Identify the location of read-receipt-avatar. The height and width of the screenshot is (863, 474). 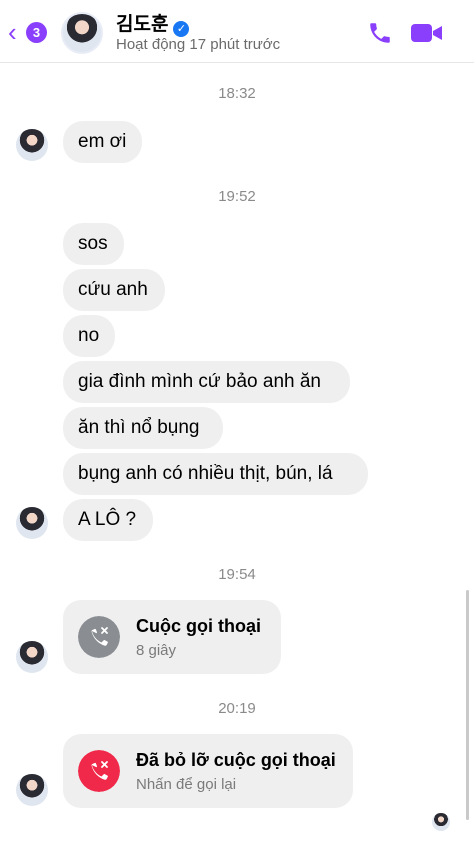
(441, 822).